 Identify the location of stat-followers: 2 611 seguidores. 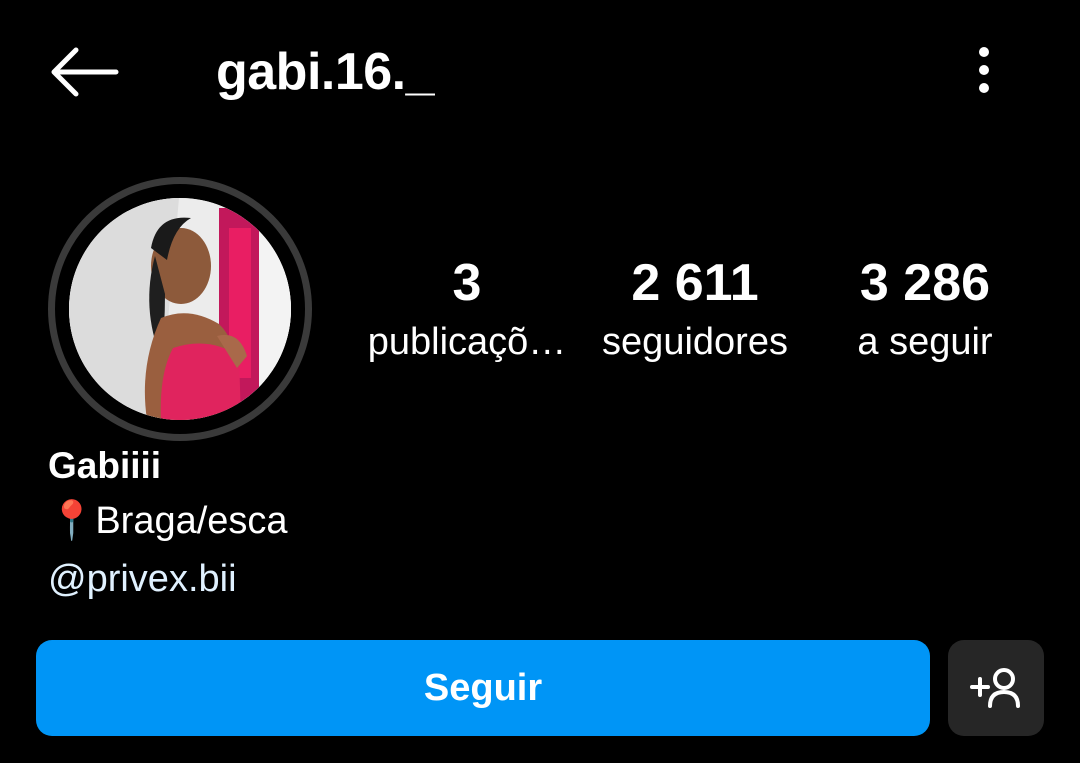
(695, 309).